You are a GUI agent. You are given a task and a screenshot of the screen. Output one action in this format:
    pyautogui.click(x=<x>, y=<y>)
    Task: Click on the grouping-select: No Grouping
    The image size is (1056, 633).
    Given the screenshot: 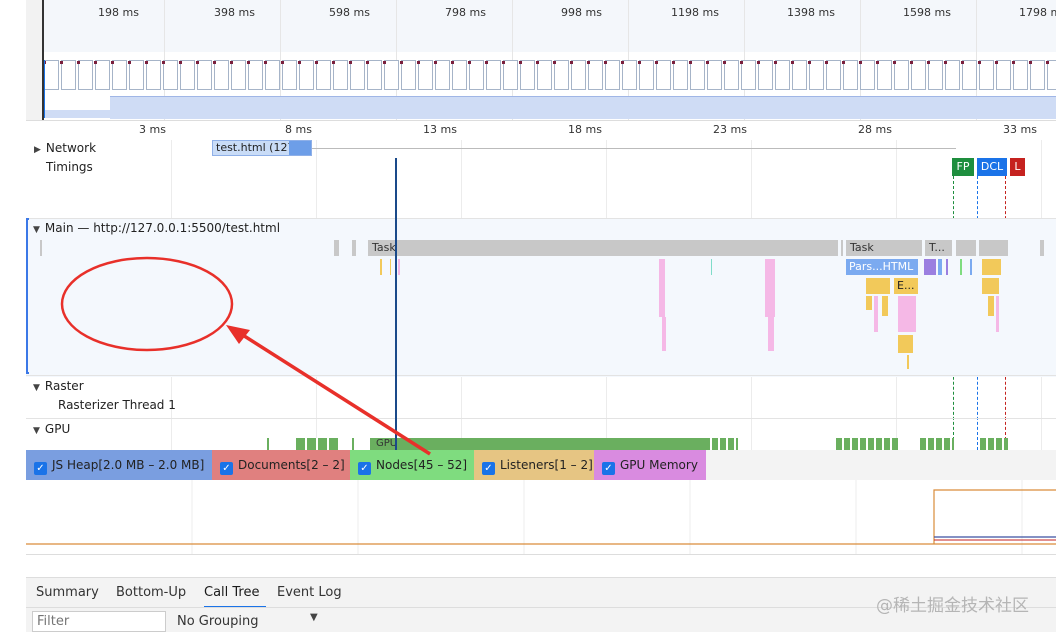 What is the action you would take?
    pyautogui.click(x=218, y=622)
    